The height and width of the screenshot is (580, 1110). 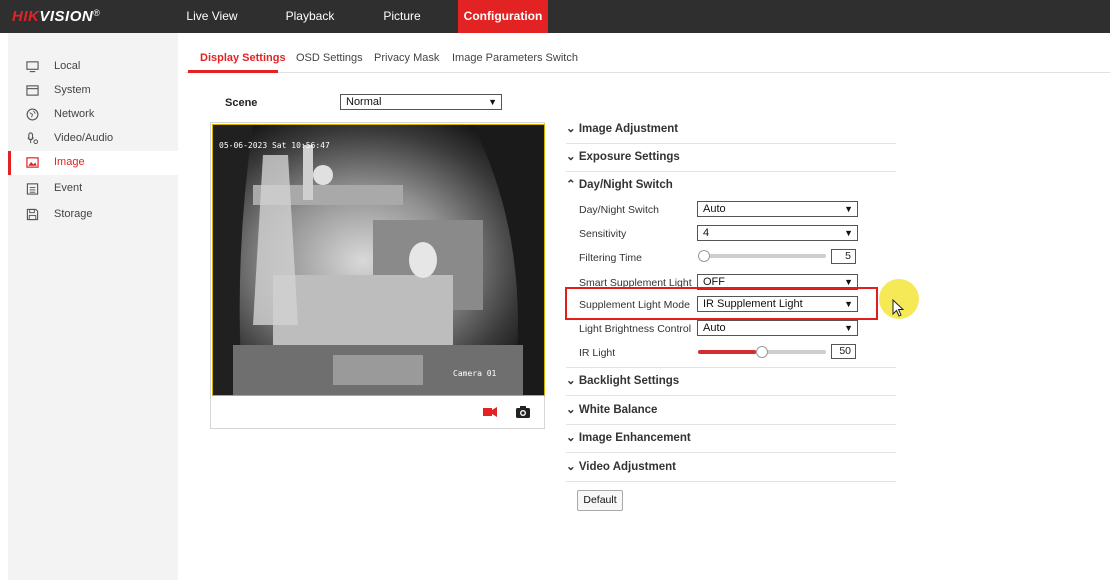 What do you see at coordinates (67, 66) in the screenshot?
I see `sidebar-item-label: Local` at bounding box center [67, 66].